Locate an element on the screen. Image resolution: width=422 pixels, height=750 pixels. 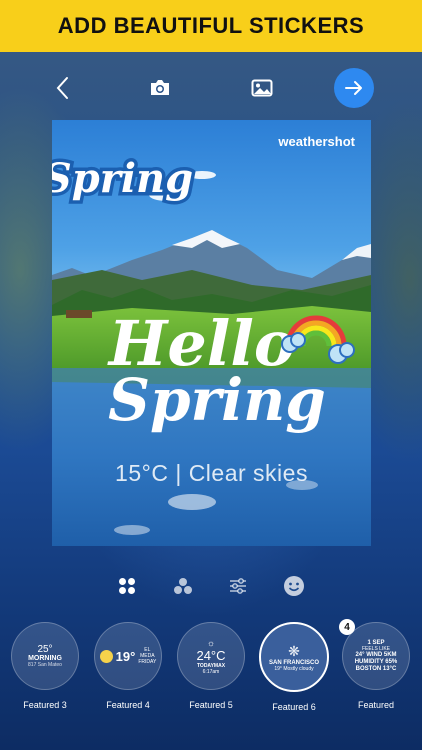
sticker-featured-3: 25° MORNING 817 San Mateo Featured 3 is located at coordinates (45, 666).